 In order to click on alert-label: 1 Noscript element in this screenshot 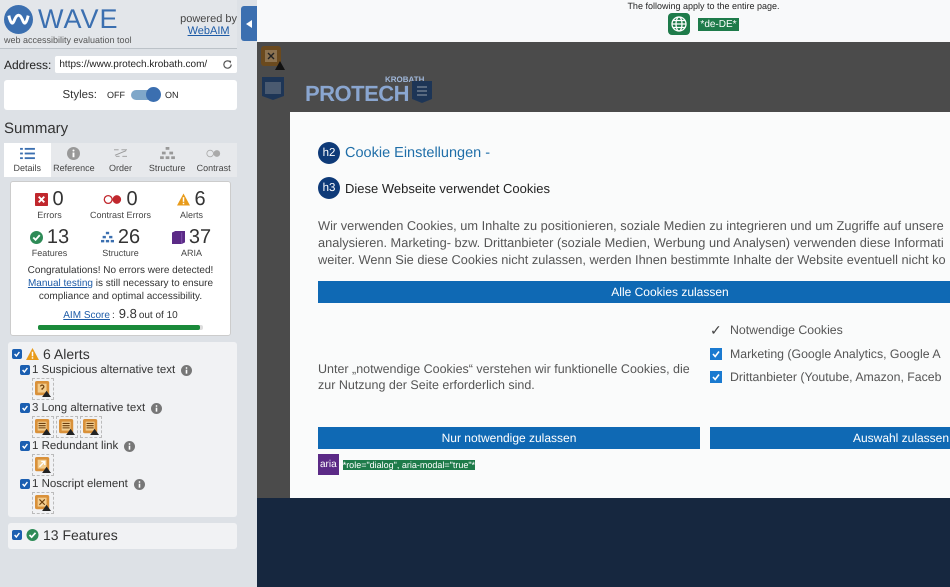, I will do `click(80, 484)`.